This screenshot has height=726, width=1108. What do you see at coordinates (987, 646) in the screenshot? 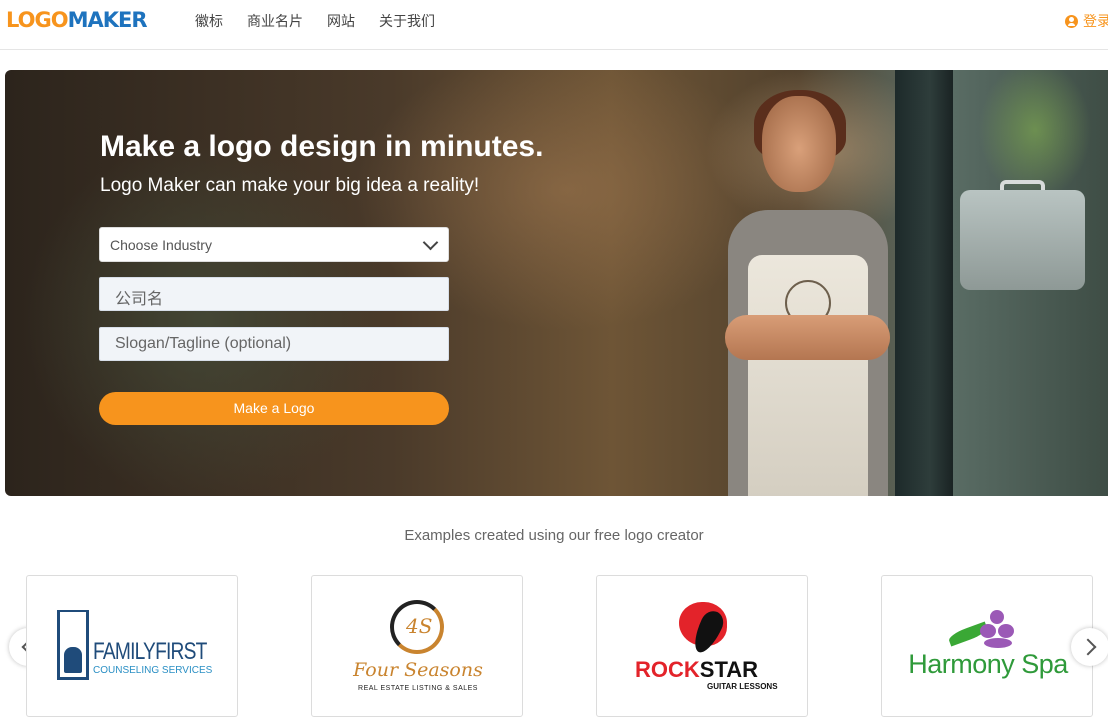
I see `example-card-harmony-spa: Harmony Spa` at bounding box center [987, 646].